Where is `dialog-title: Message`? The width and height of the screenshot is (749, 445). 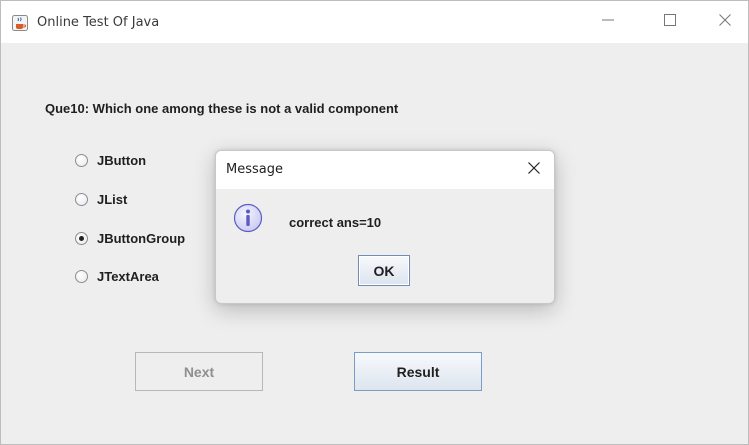 dialog-title: Message is located at coordinates (254, 169).